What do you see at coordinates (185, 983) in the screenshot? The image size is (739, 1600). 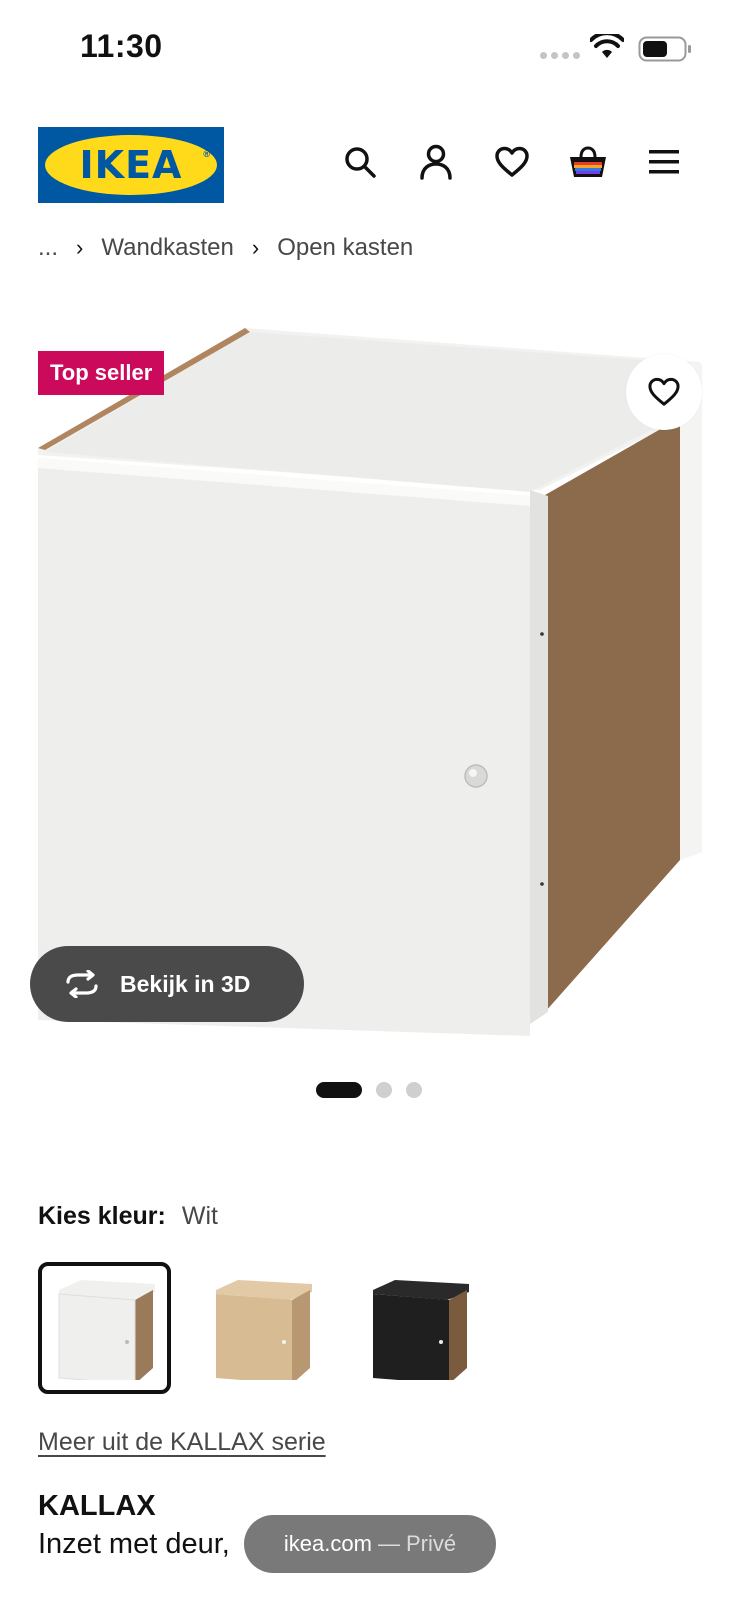 I see `view-in-3d-label: Bekijk in 3D` at bounding box center [185, 983].